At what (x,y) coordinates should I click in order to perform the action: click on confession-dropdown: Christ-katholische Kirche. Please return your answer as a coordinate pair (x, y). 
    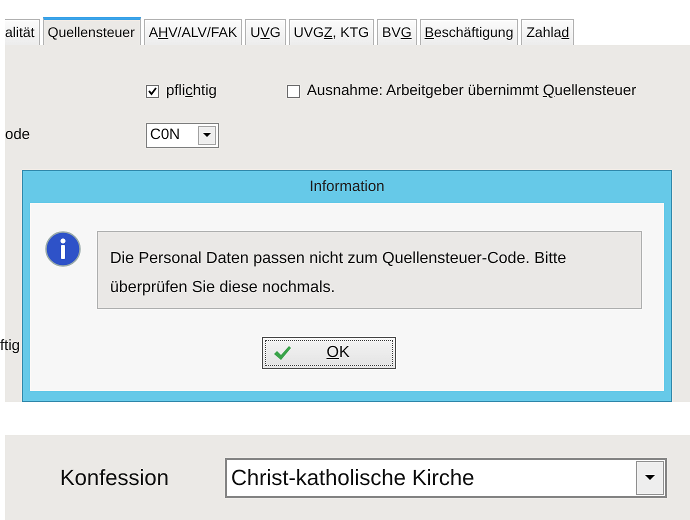
    Looking at the image, I should click on (446, 478).